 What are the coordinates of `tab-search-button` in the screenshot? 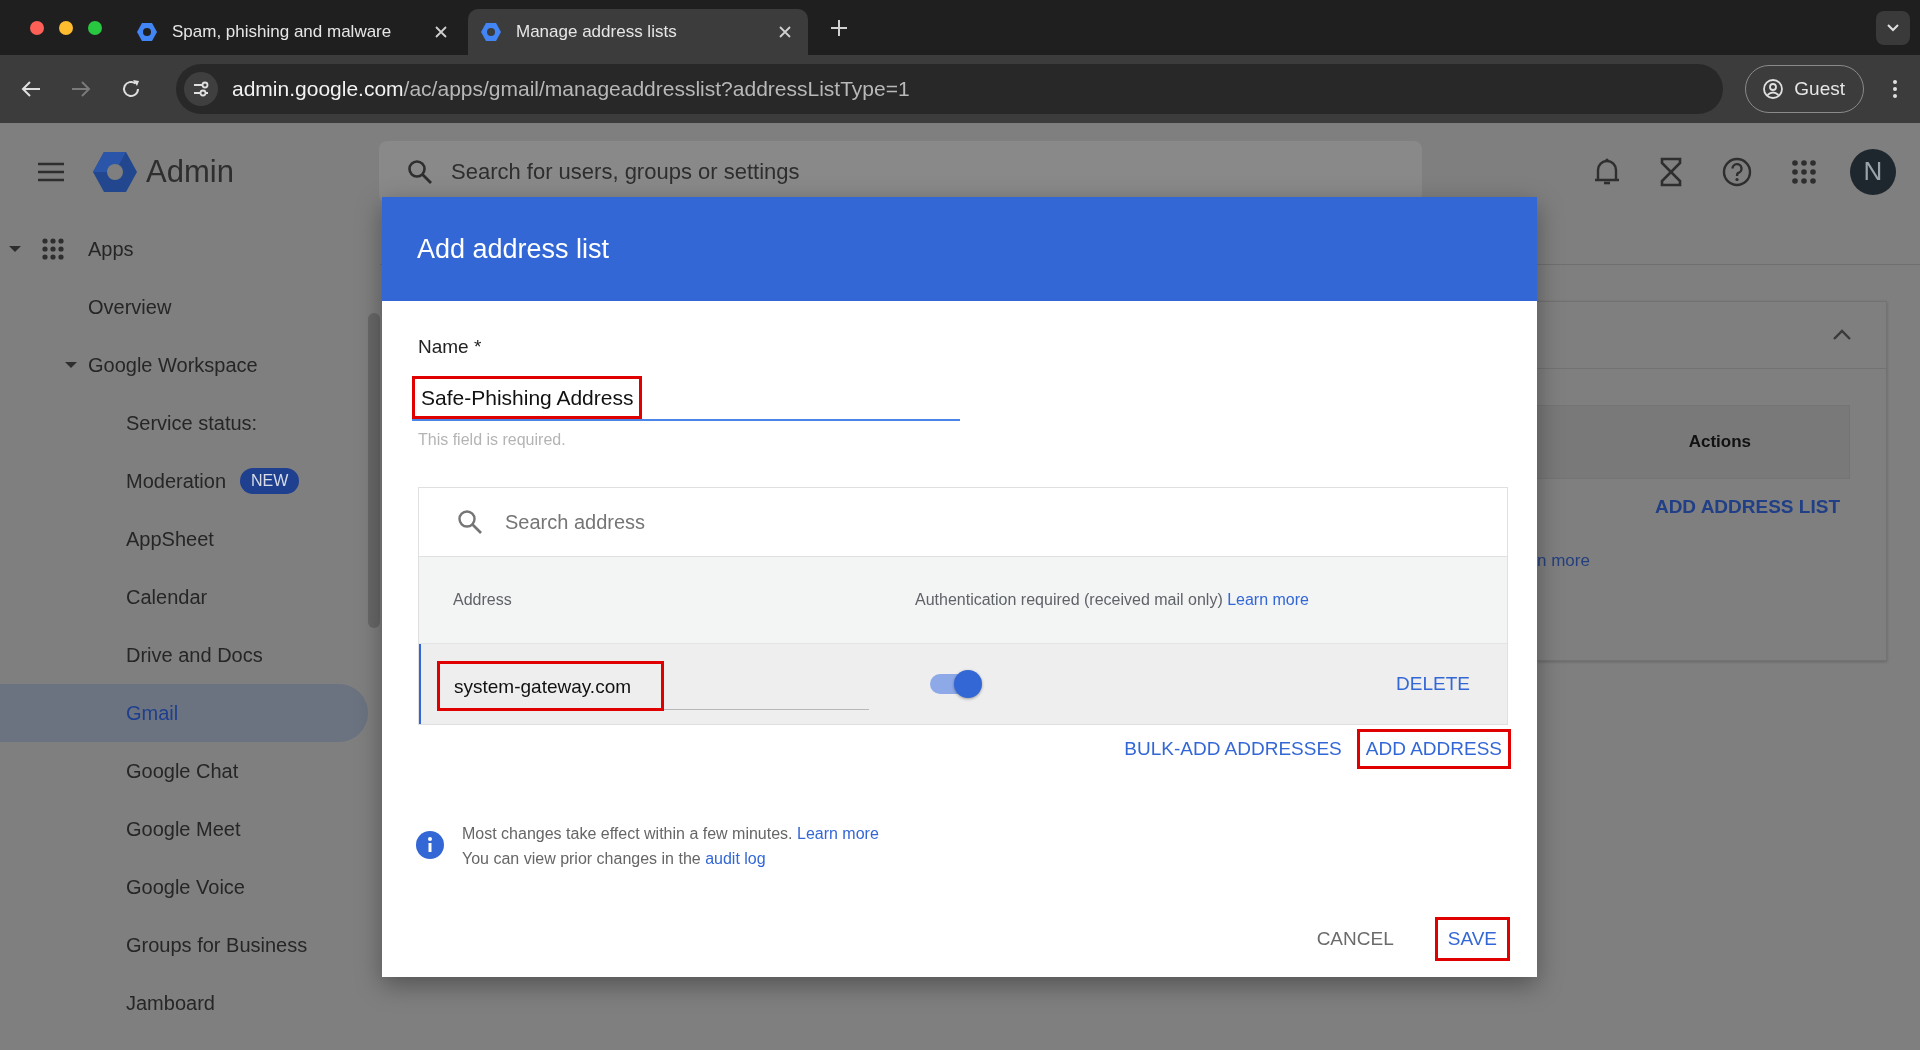 It's located at (1893, 27).